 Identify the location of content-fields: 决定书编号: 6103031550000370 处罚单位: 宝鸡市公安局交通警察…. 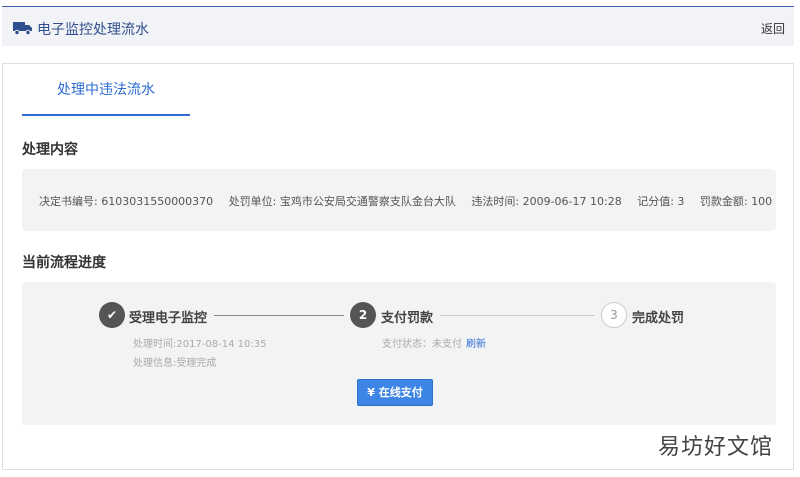
(411, 201).